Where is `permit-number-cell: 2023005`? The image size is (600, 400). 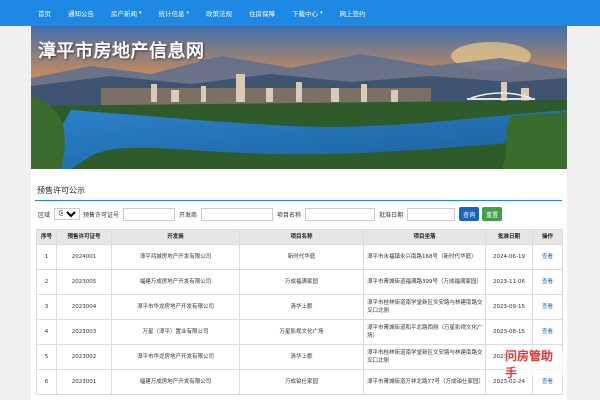
permit-number-cell: 2023005 is located at coordinates (84, 282).